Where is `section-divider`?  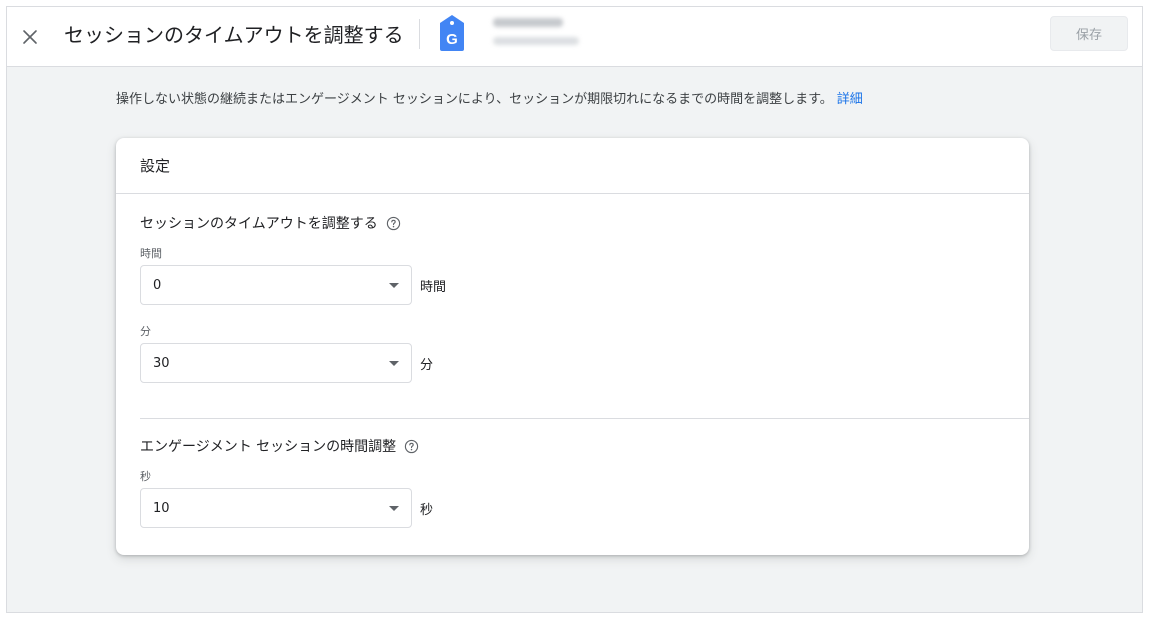 section-divider is located at coordinates (584, 418).